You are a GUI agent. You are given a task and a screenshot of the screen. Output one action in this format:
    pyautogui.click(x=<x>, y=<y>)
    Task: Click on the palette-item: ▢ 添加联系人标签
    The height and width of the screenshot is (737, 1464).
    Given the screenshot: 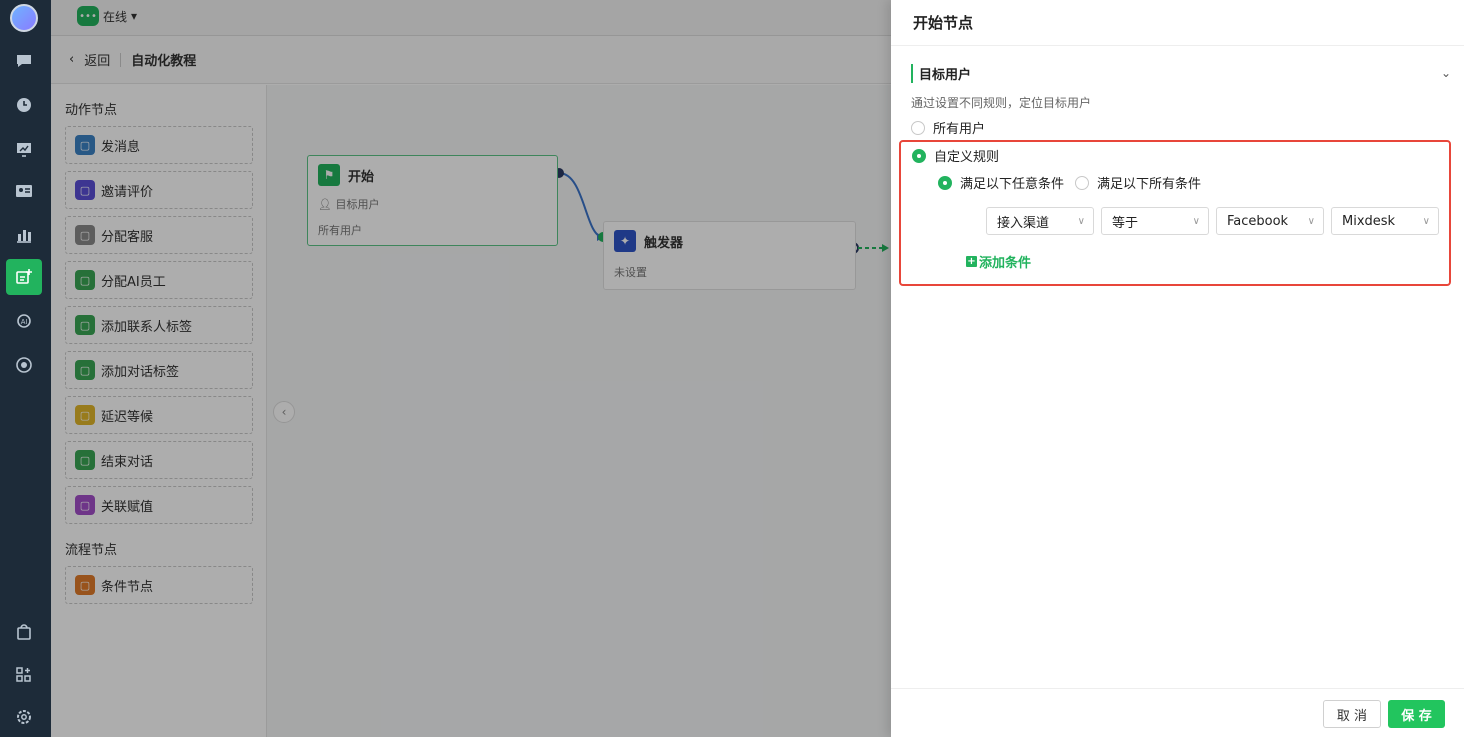 What is the action you would take?
    pyautogui.click(x=159, y=325)
    